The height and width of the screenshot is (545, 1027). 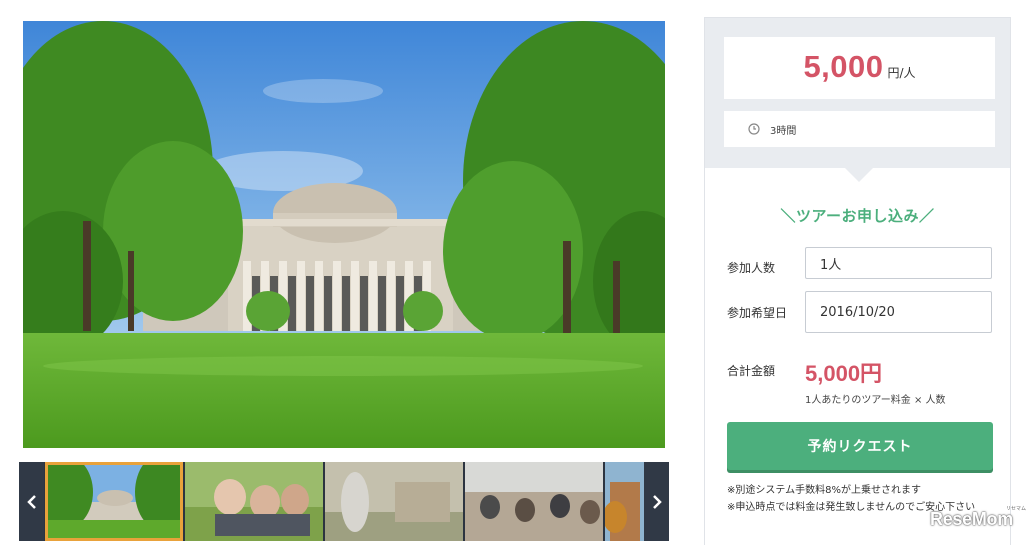 I want to click on total-note: 1人あたりのツアー料金 × 人数, so click(x=875, y=400).